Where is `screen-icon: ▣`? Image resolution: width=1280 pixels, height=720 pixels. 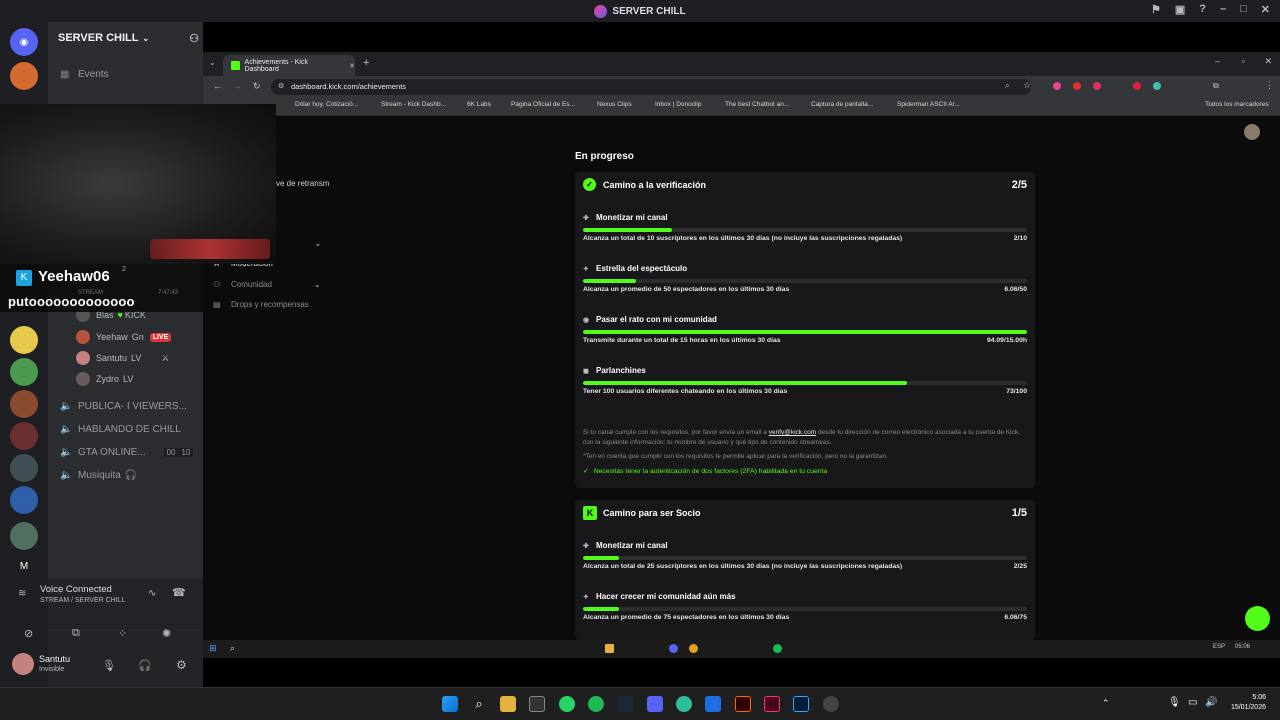 screen-icon: ▣ is located at coordinates (1180, 9).